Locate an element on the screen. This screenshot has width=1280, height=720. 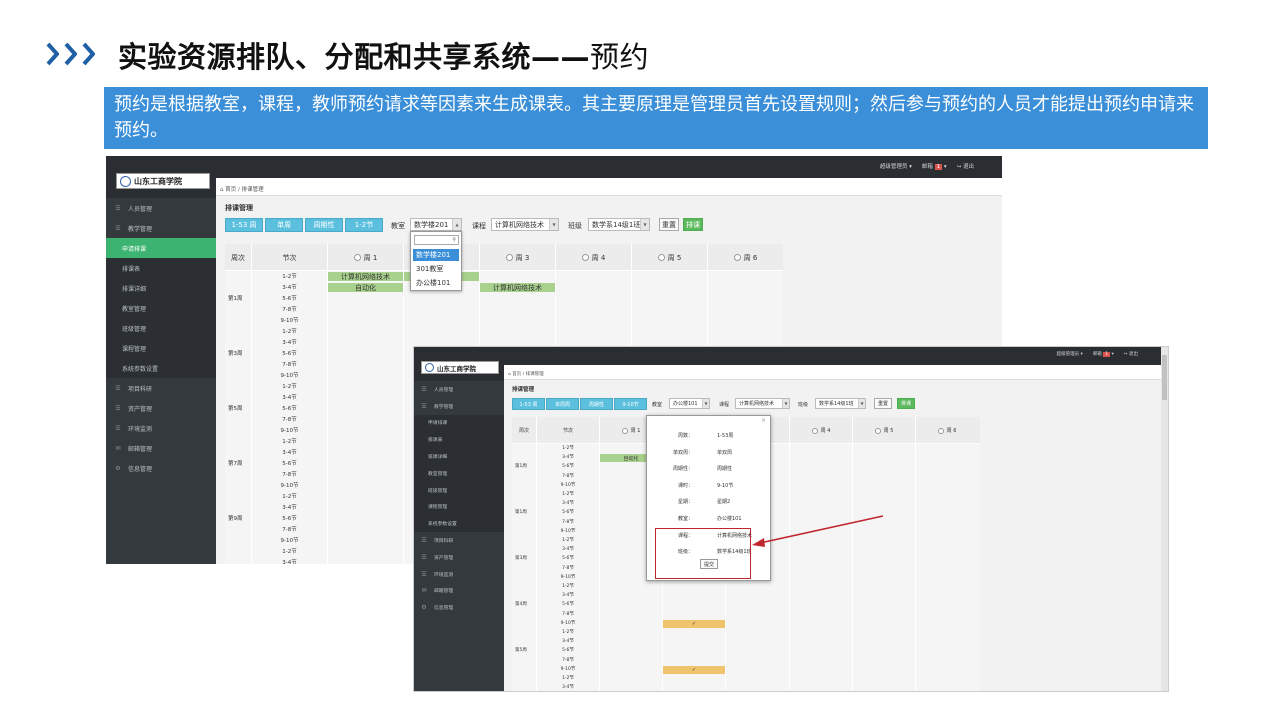
filter-tabs: 1-53 周 单周周 周期性 9-10节 is located at coordinates (579, 404).